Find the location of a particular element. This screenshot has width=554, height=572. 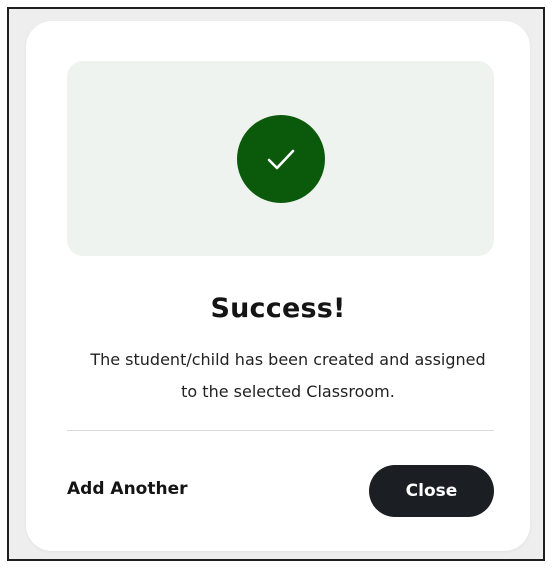

divider is located at coordinates (280, 430).